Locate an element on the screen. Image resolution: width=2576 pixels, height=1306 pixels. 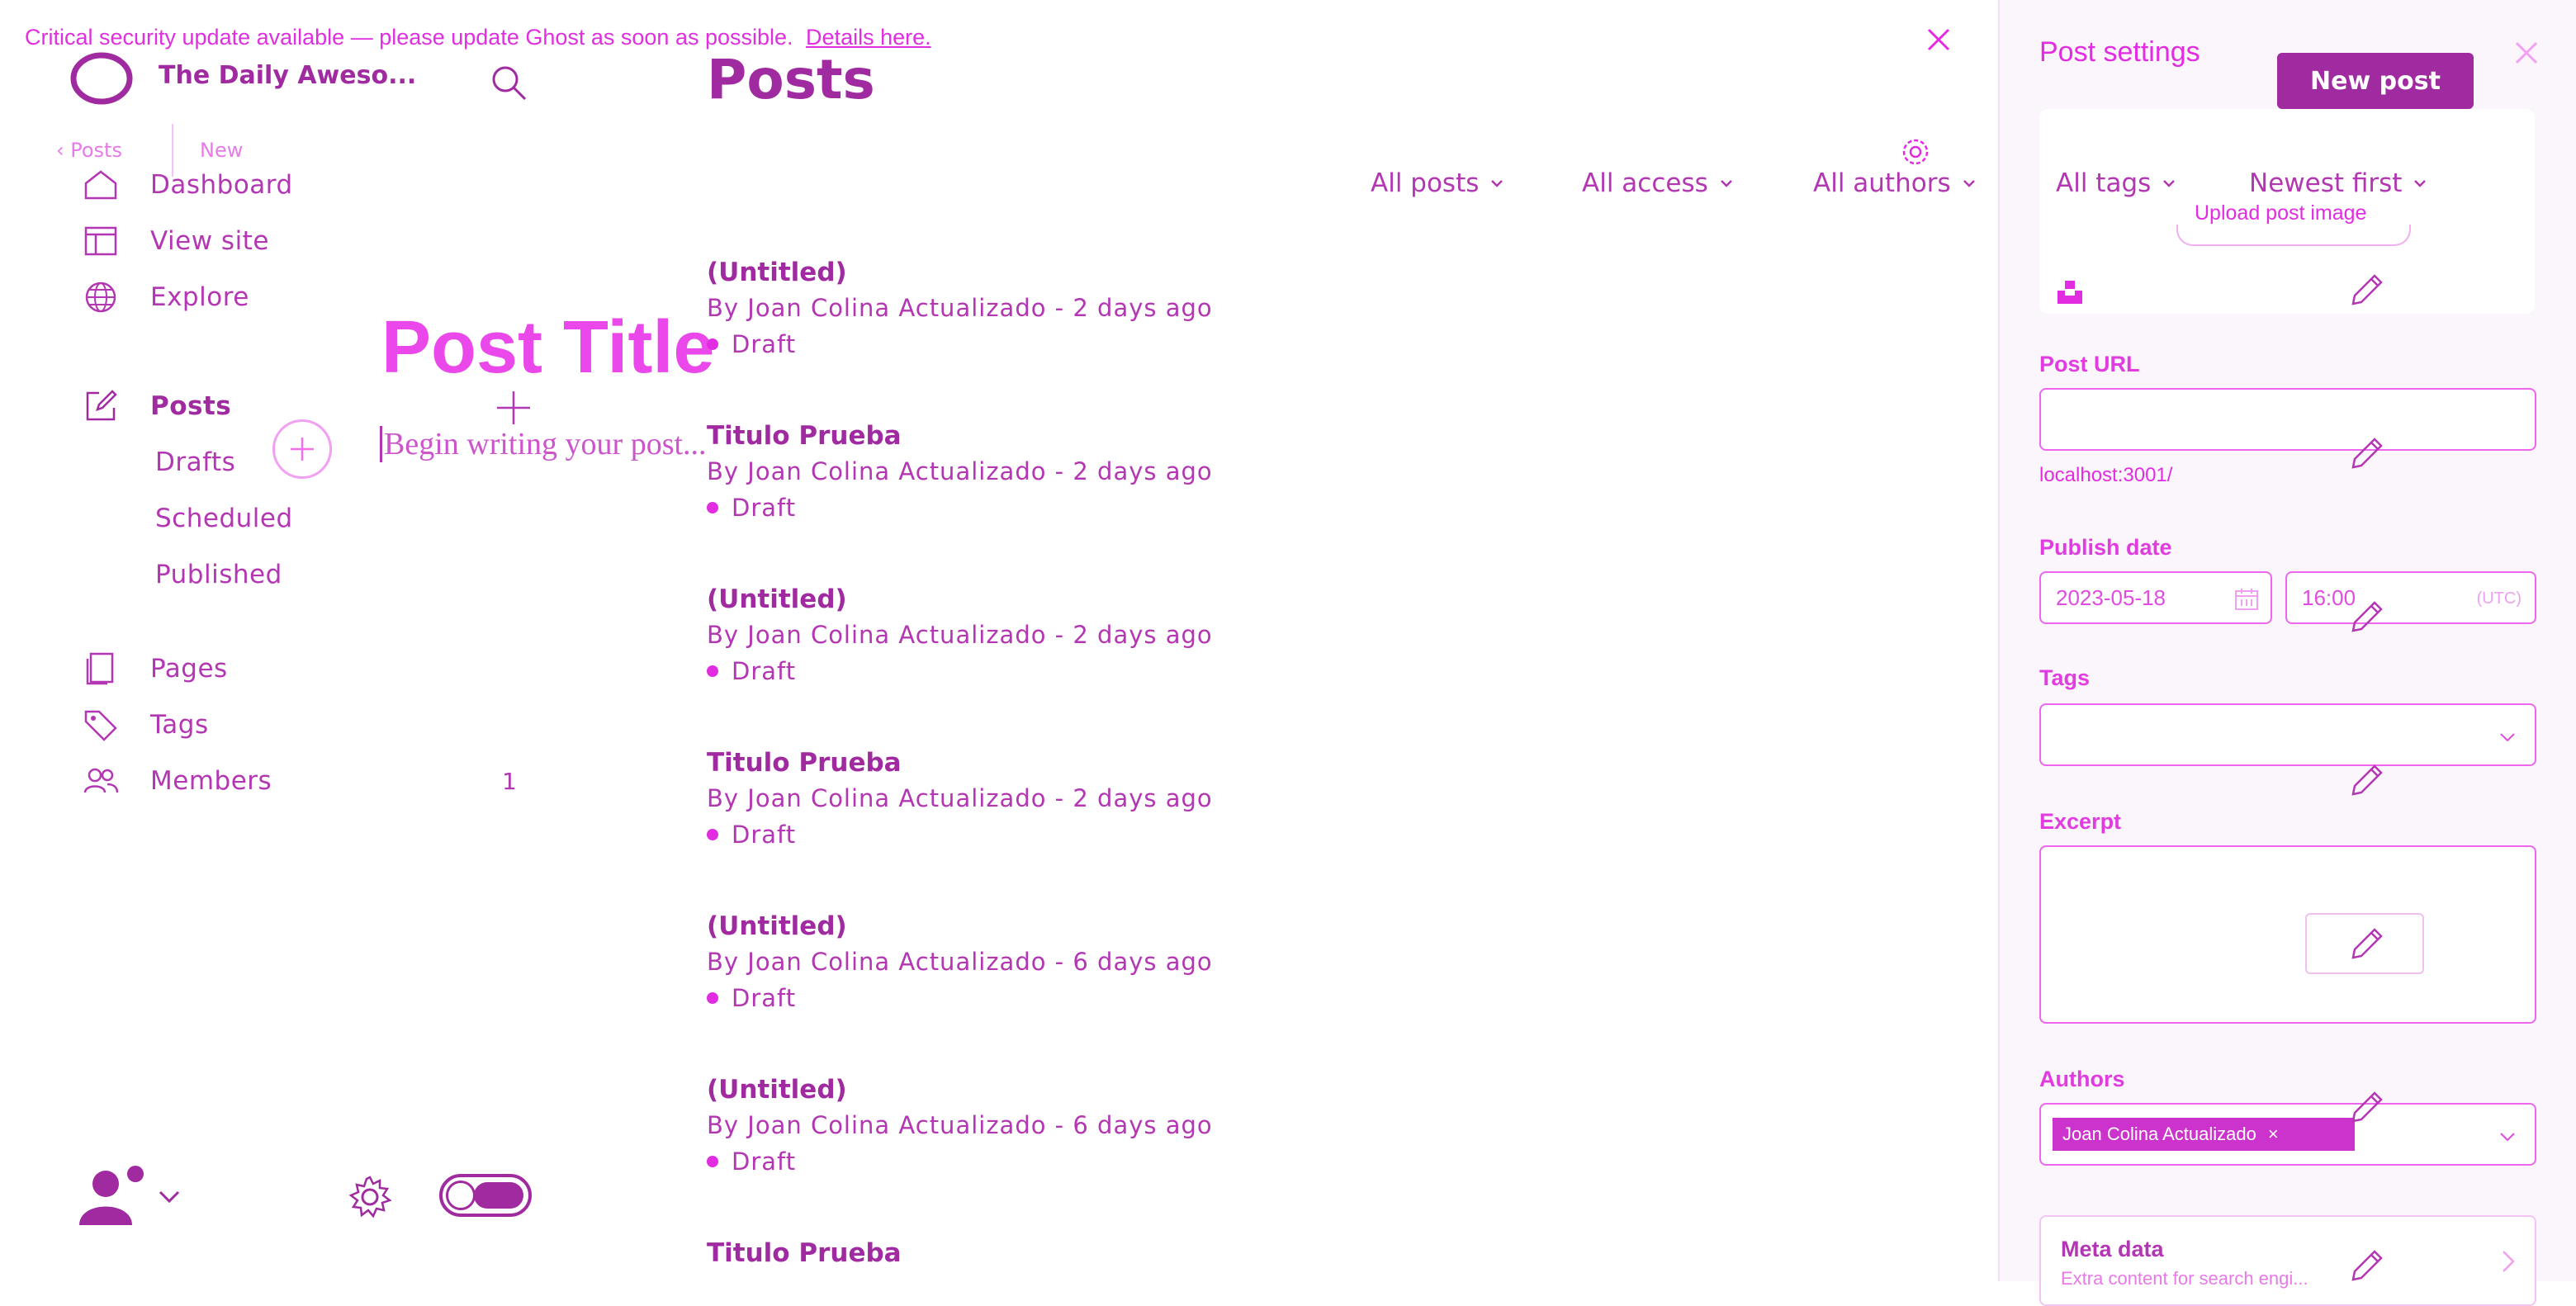
publish-time-input: 16:00 (UTC) is located at coordinates (2410, 597).